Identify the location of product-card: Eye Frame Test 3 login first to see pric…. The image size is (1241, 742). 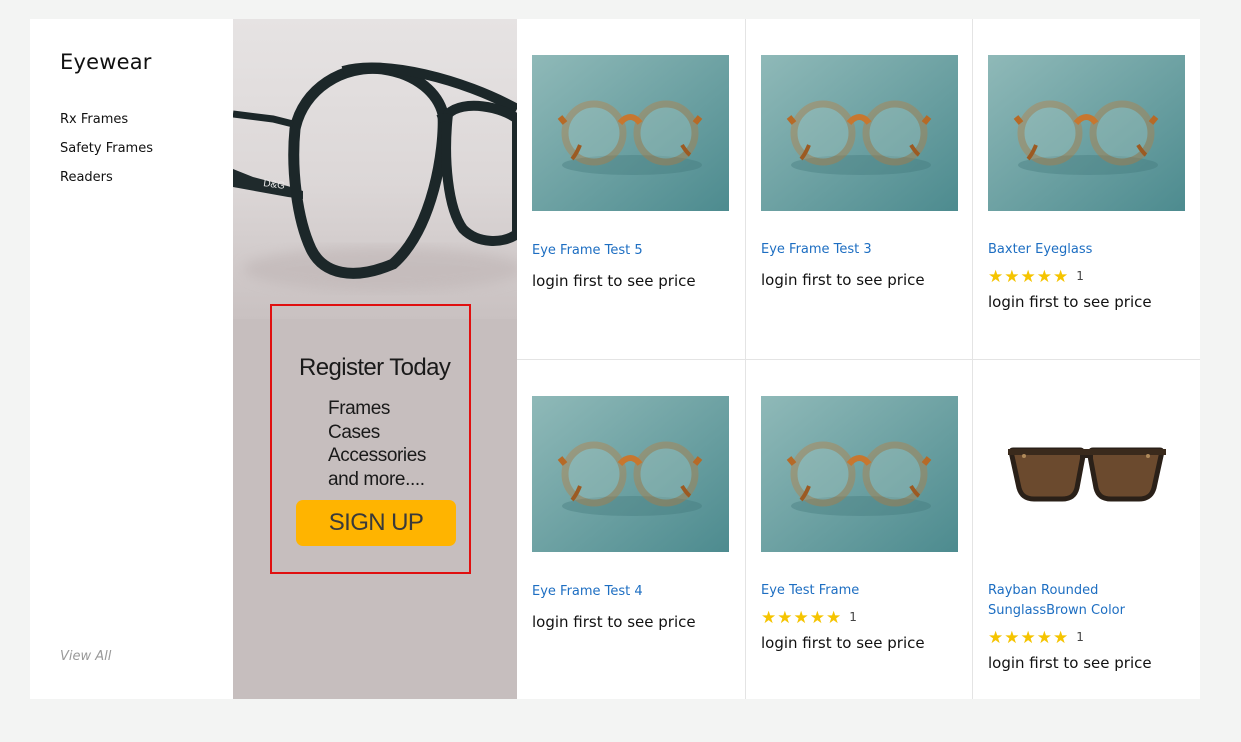
(859, 189).